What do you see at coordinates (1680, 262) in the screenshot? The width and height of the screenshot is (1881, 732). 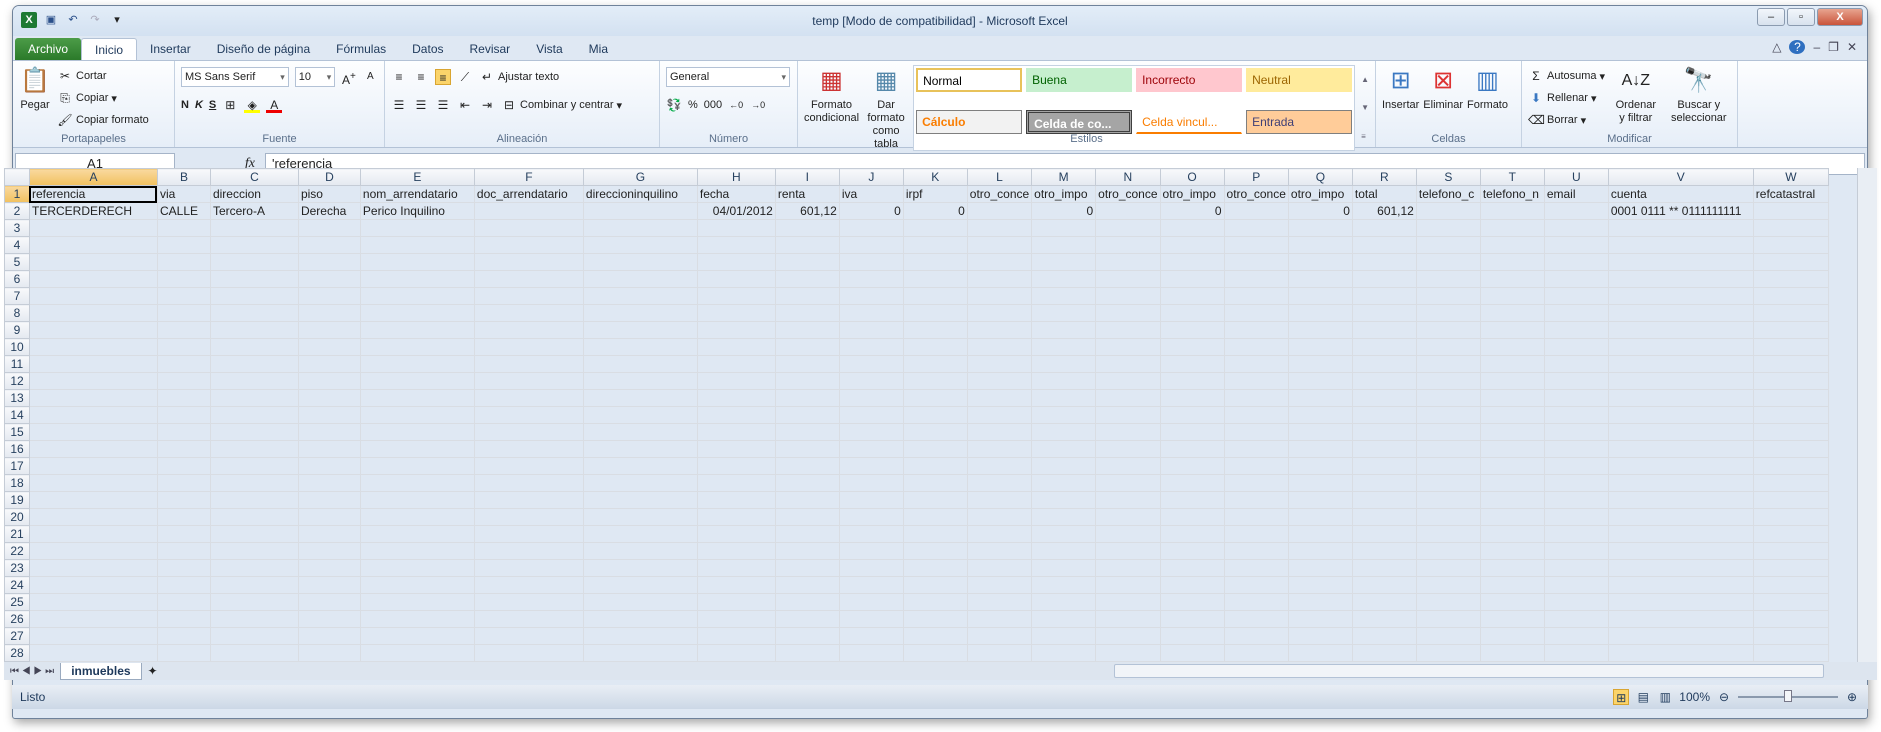 I see `cell-V5` at bounding box center [1680, 262].